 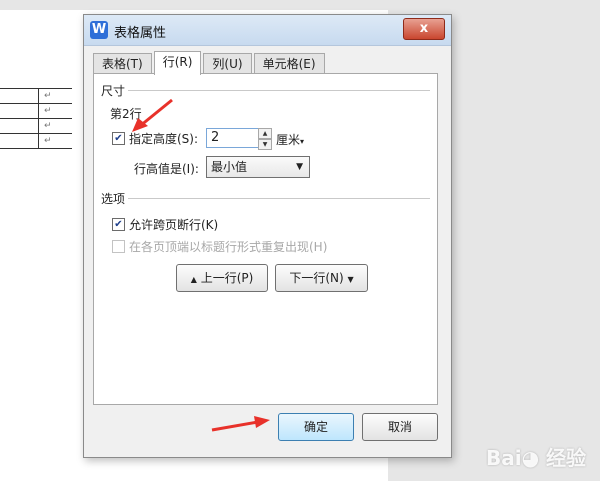 I want to click on previous-row-button: ▲ 上一行(P), so click(x=222, y=278).